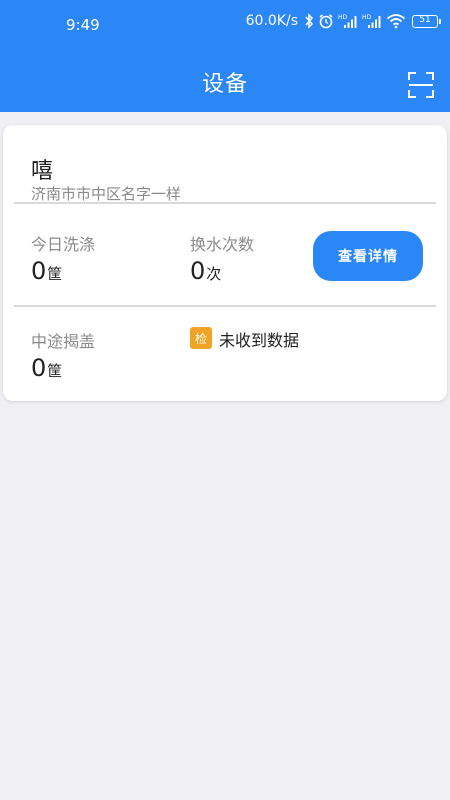 This screenshot has width=450, height=800. I want to click on water-change-value: 0 次, so click(205, 271).